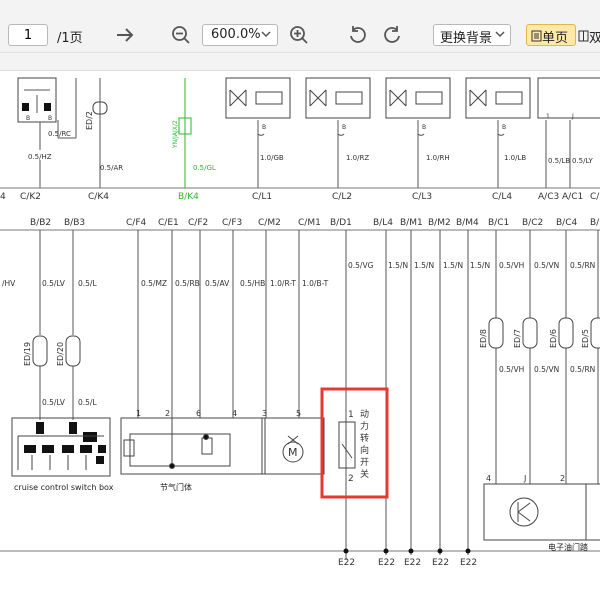 This screenshot has height=598, width=600. What do you see at coordinates (40, 223) in the screenshot?
I see `connector-label: B/B2` at bounding box center [40, 223].